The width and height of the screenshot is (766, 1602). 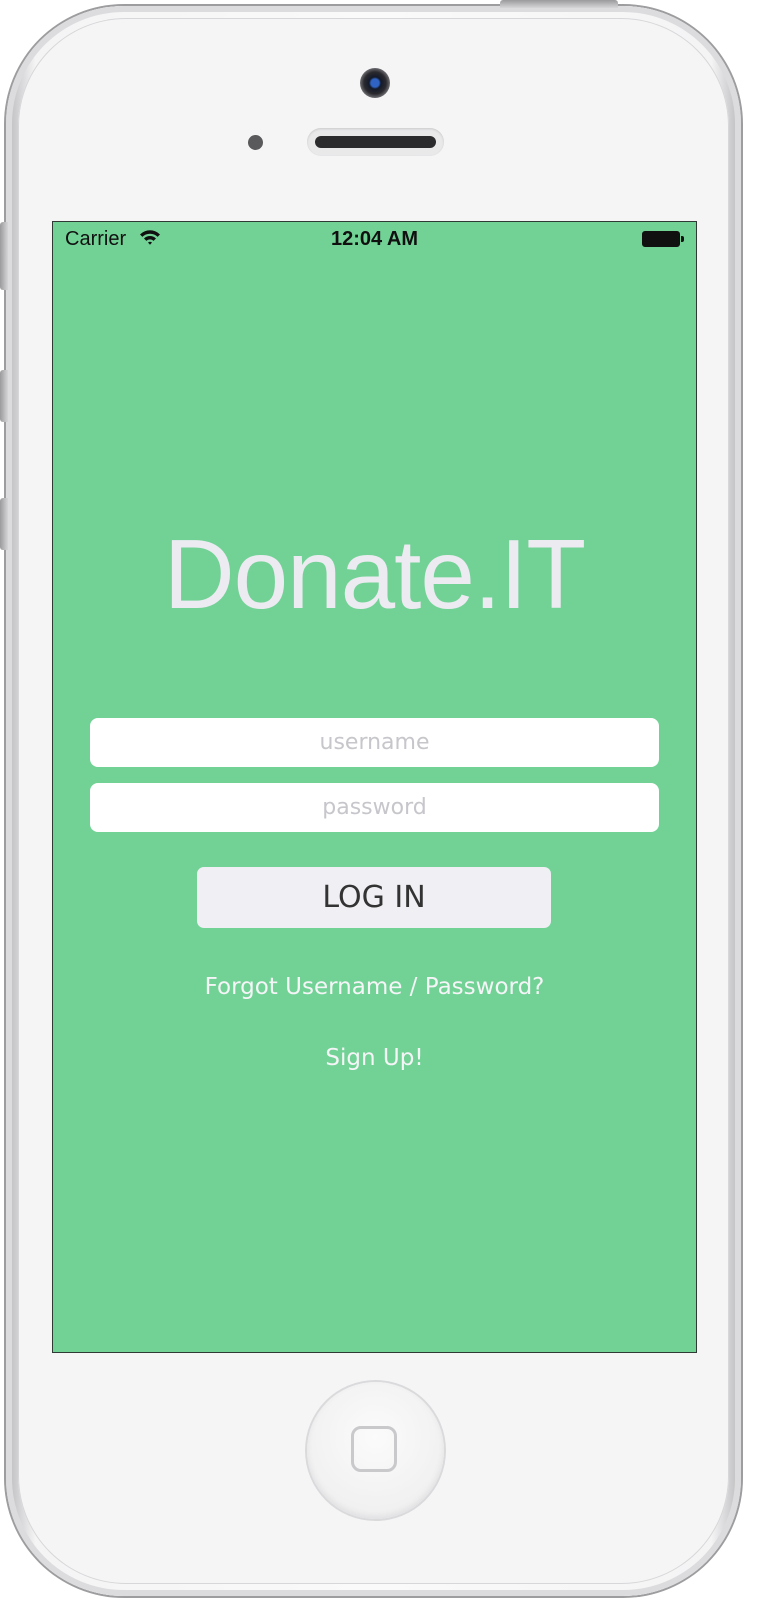 What do you see at coordinates (4, 524) in the screenshot?
I see `volume-down-button` at bounding box center [4, 524].